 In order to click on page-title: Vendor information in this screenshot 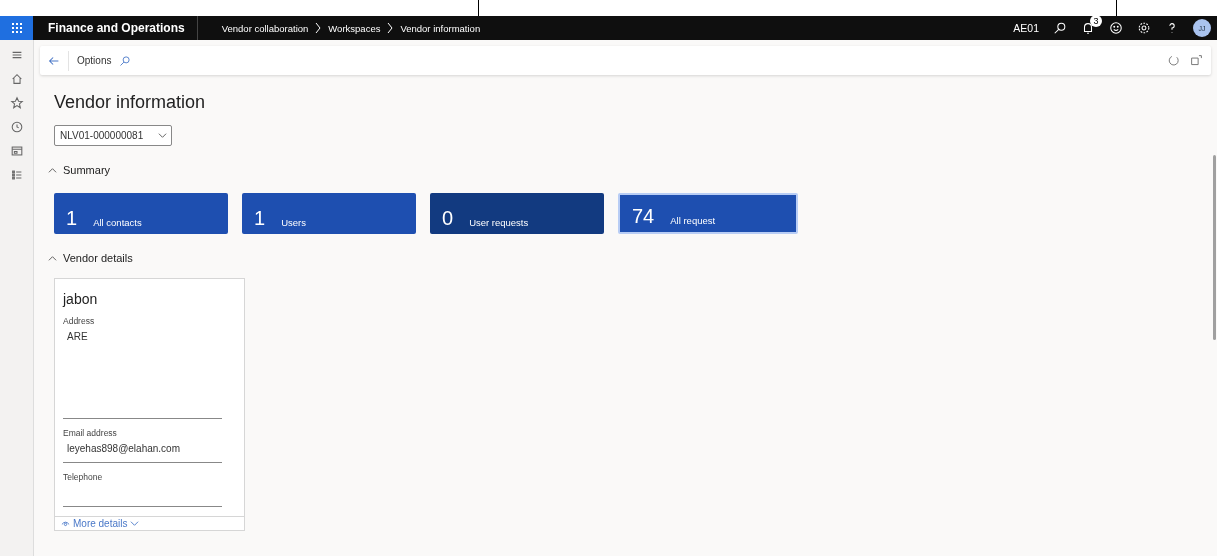, I will do `click(130, 102)`.